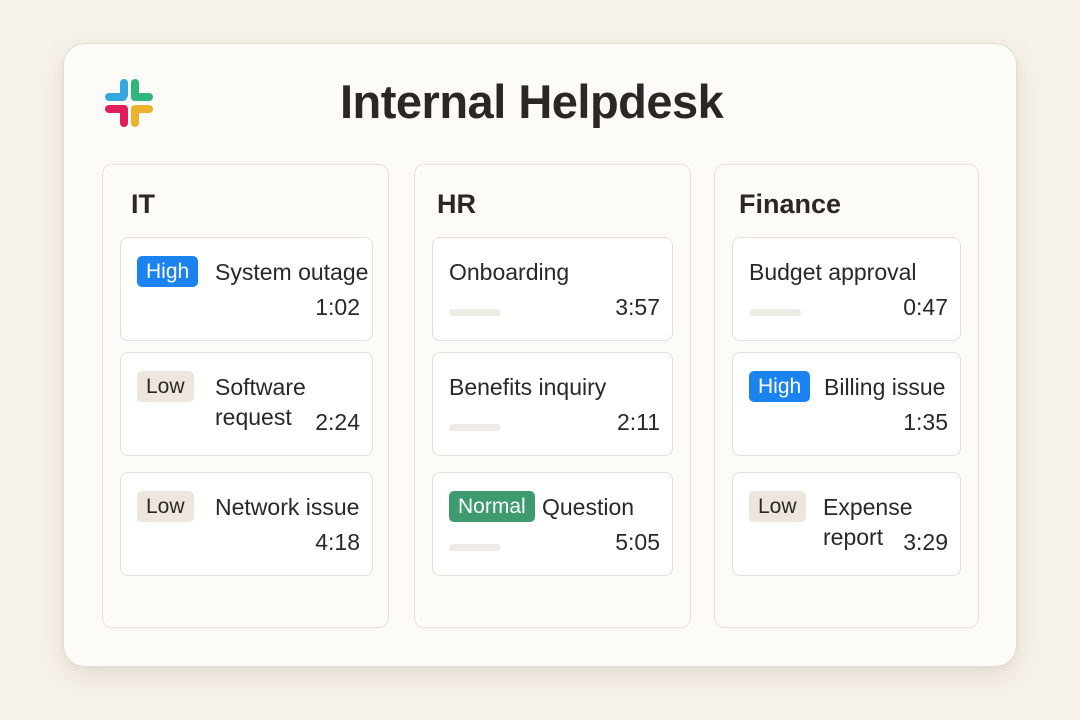 Image resolution: width=1080 pixels, height=720 pixels. Describe the element at coordinates (925, 422) in the screenshot. I see `ticket-time: 1:35` at that location.